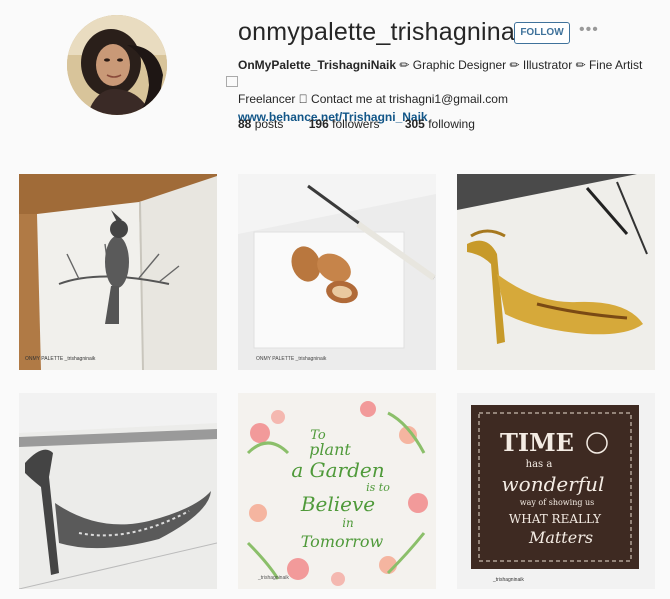 Image resolution: width=670 pixels, height=599 pixels. Describe the element at coordinates (337, 470) in the screenshot. I see `quote-line-3: a Garden` at that location.